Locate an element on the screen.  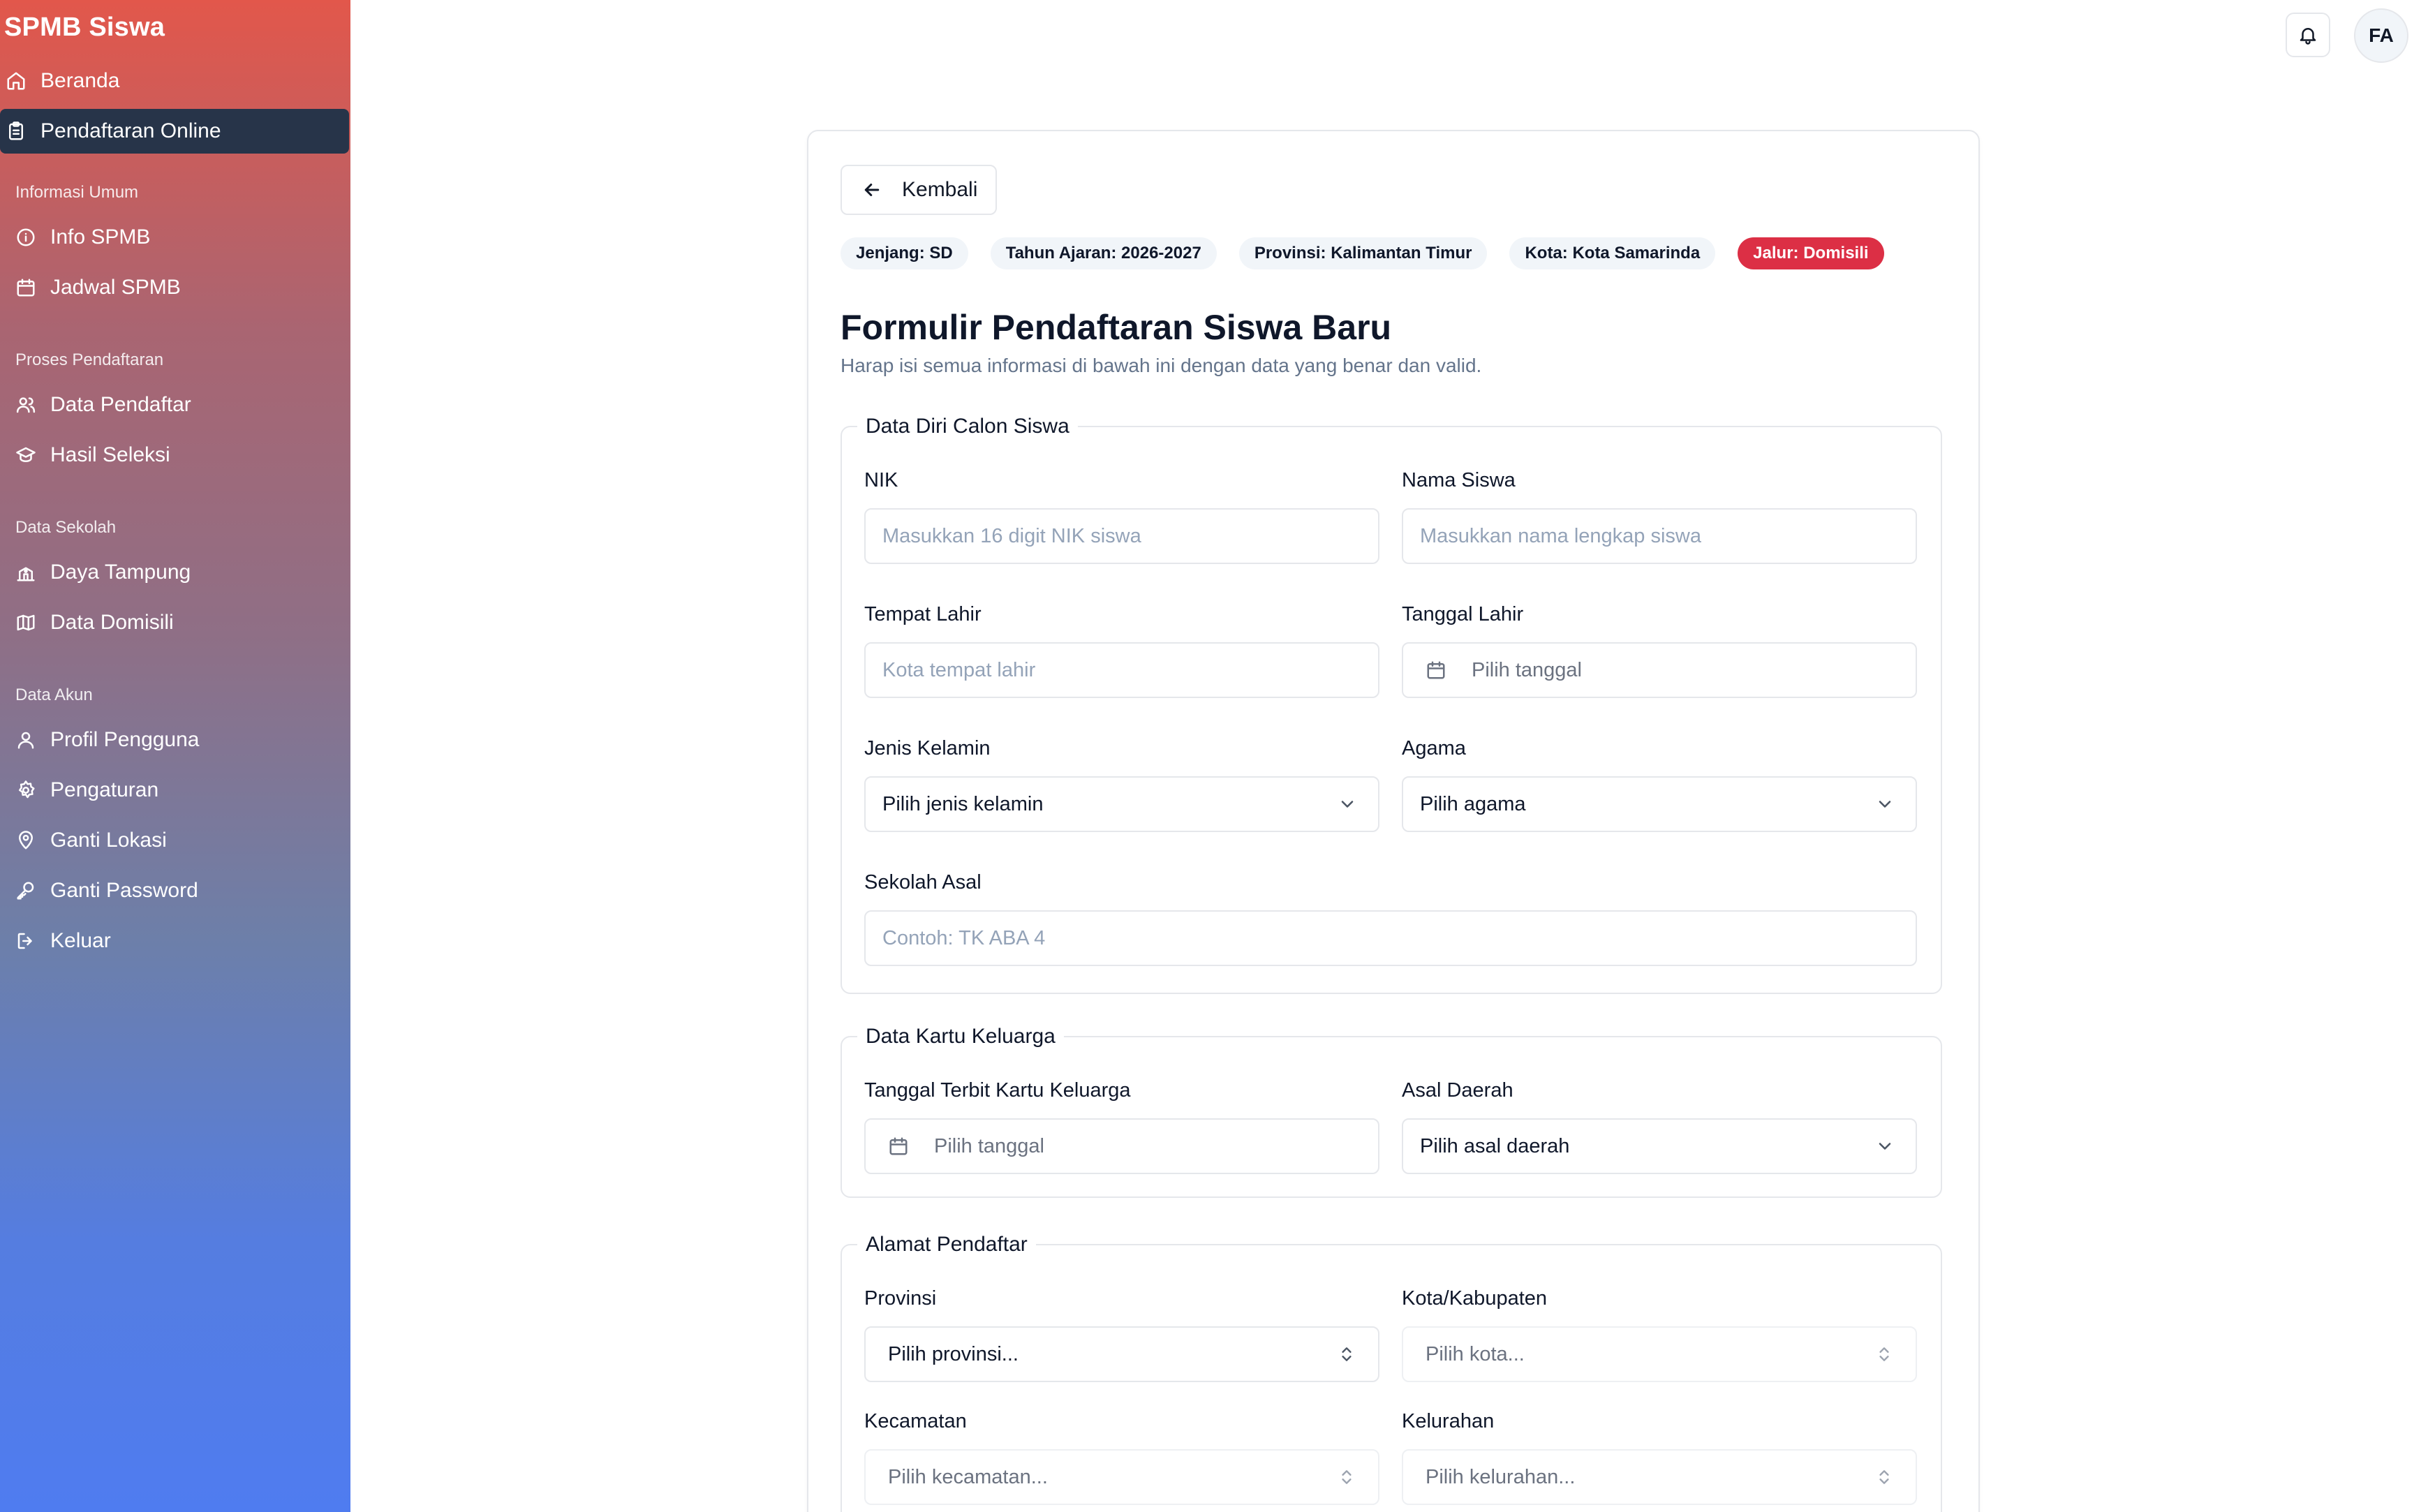
tempat-lahir-input is located at coordinates (1130, 670).